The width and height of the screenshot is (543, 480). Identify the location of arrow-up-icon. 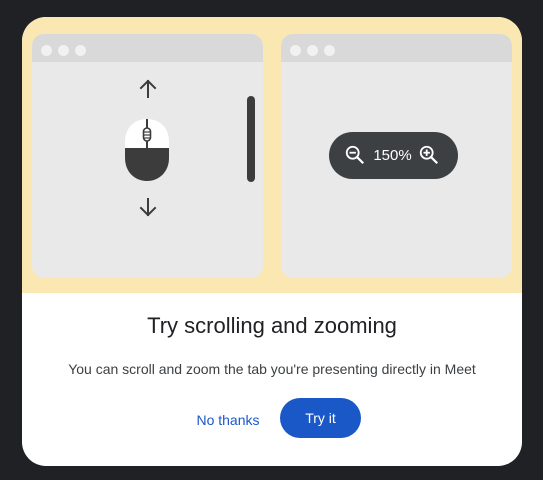
(148, 88).